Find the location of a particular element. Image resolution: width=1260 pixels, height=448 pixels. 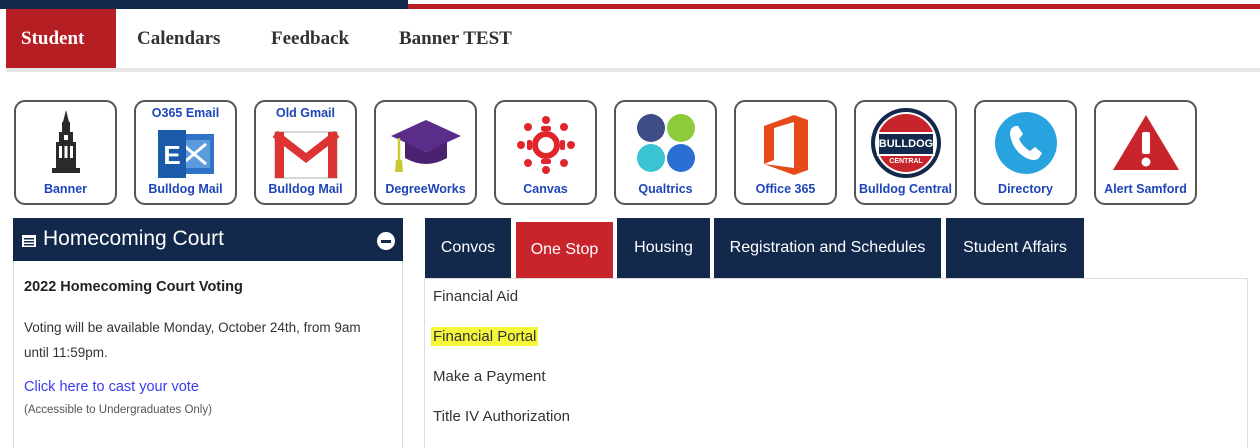

tile-alert-samford: Alert Samford is located at coordinates (1145, 152).